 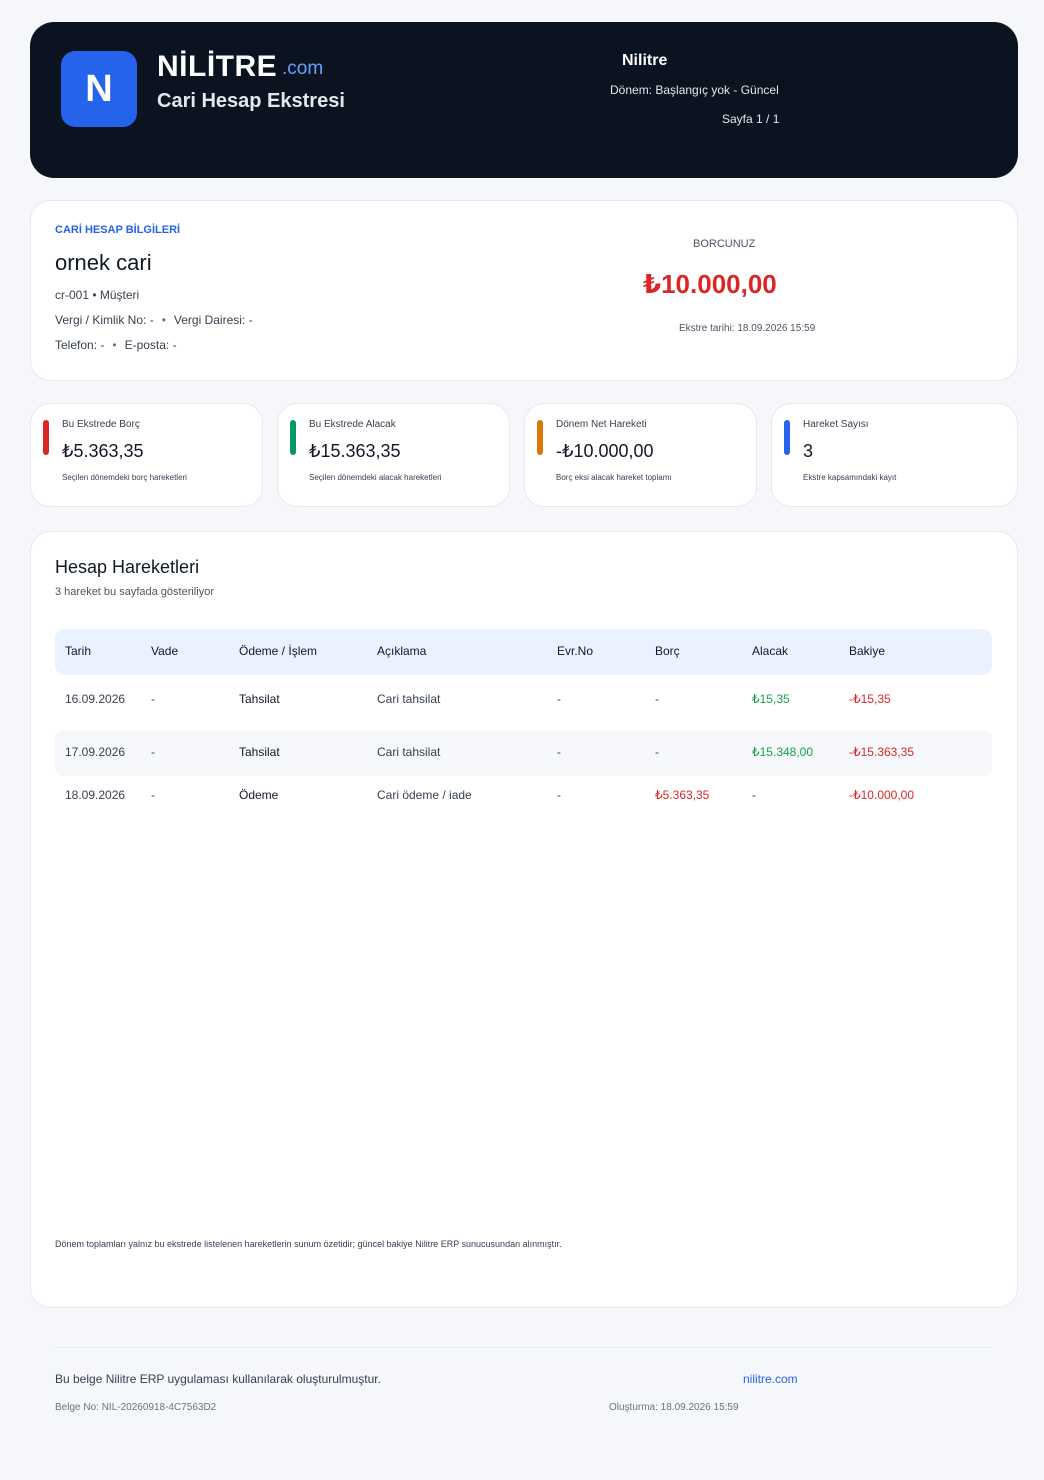 What do you see at coordinates (213, 320) in the screenshot?
I see `tax-office: Vergi Dairesi: -` at bounding box center [213, 320].